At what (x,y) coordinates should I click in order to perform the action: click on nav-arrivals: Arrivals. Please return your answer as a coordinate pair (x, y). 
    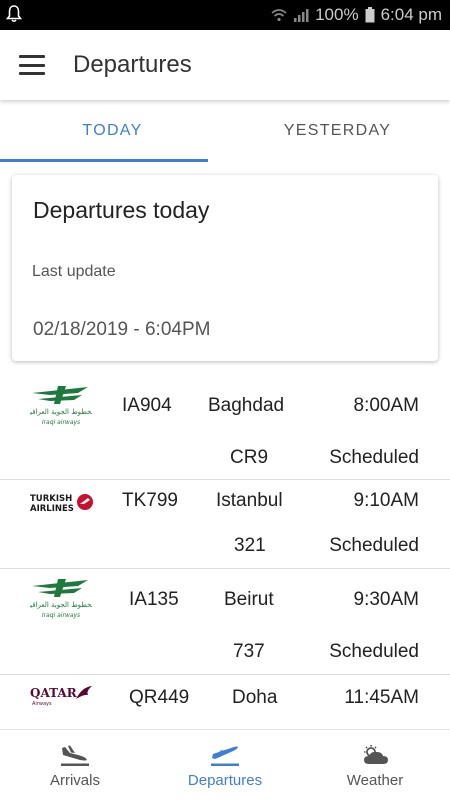
    Looking at the image, I should click on (75, 765).